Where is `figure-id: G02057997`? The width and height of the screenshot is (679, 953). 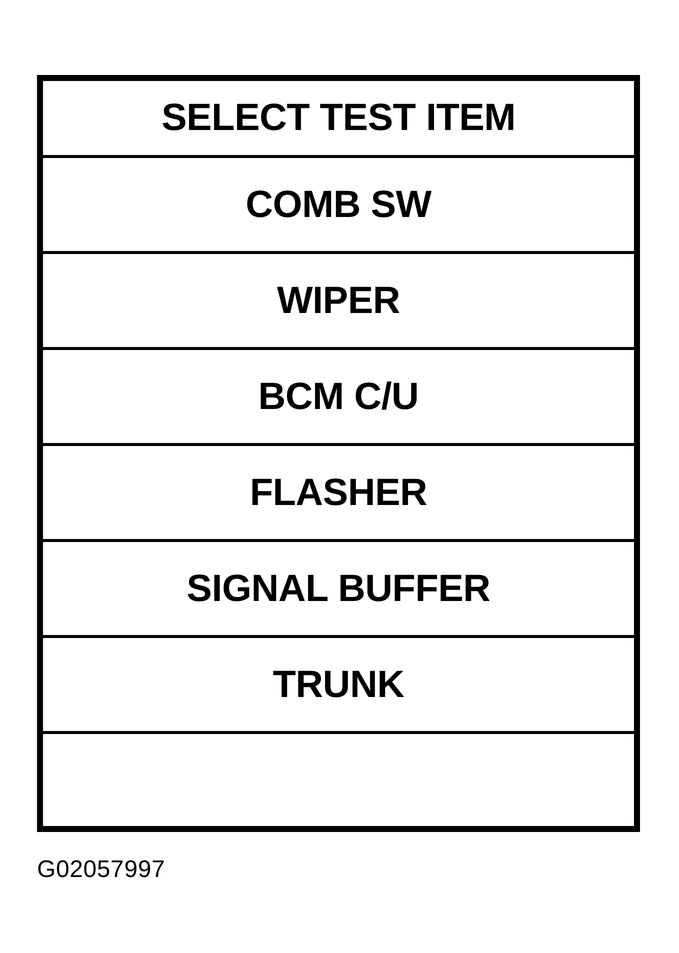
figure-id: G02057997 is located at coordinates (101, 870).